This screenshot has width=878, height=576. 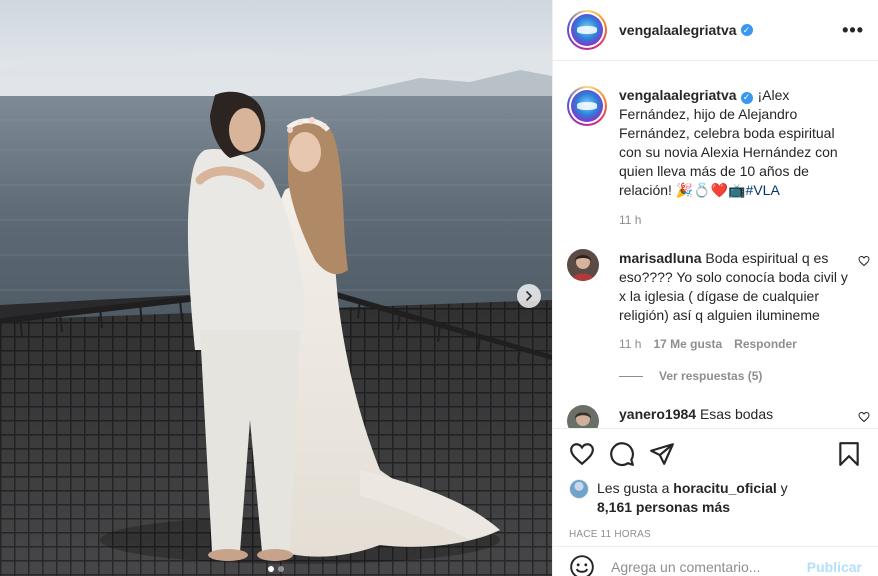 I want to click on likes-prefix: Les gusta a, so click(x=633, y=488).